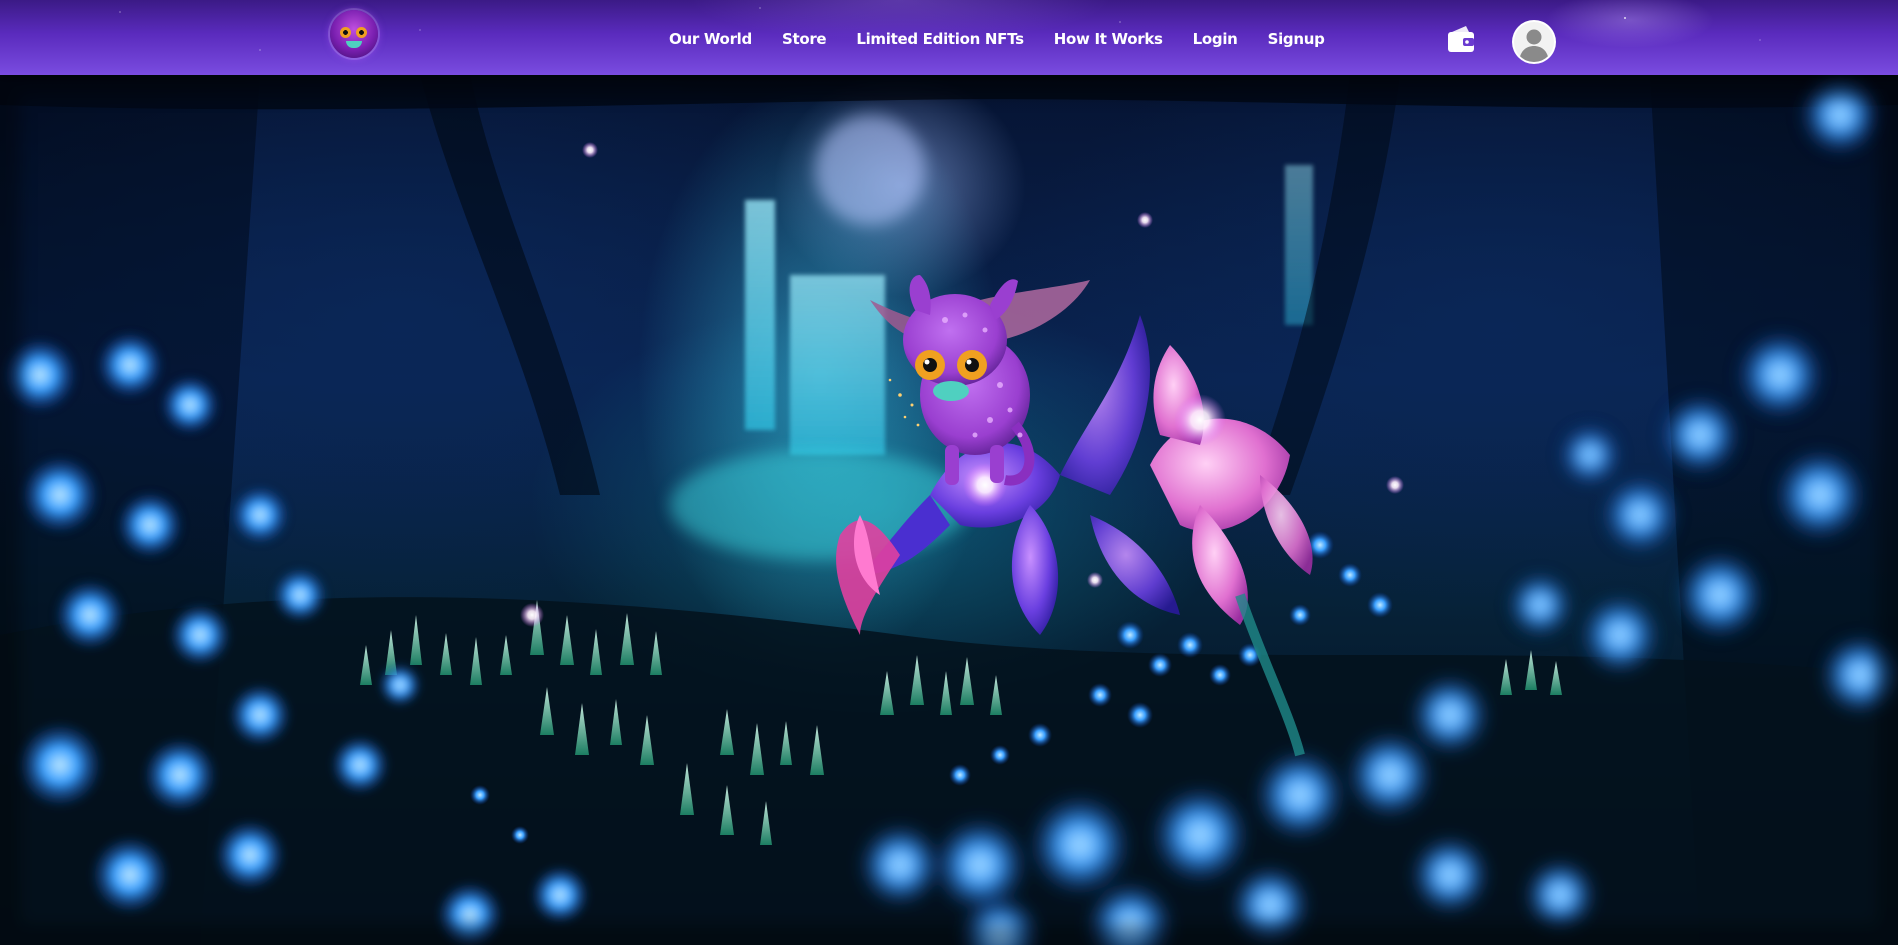 The image size is (1898, 945). What do you see at coordinates (354, 34) in the screenshot?
I see `creature-logo-icon` at bounding box center [354, 34].